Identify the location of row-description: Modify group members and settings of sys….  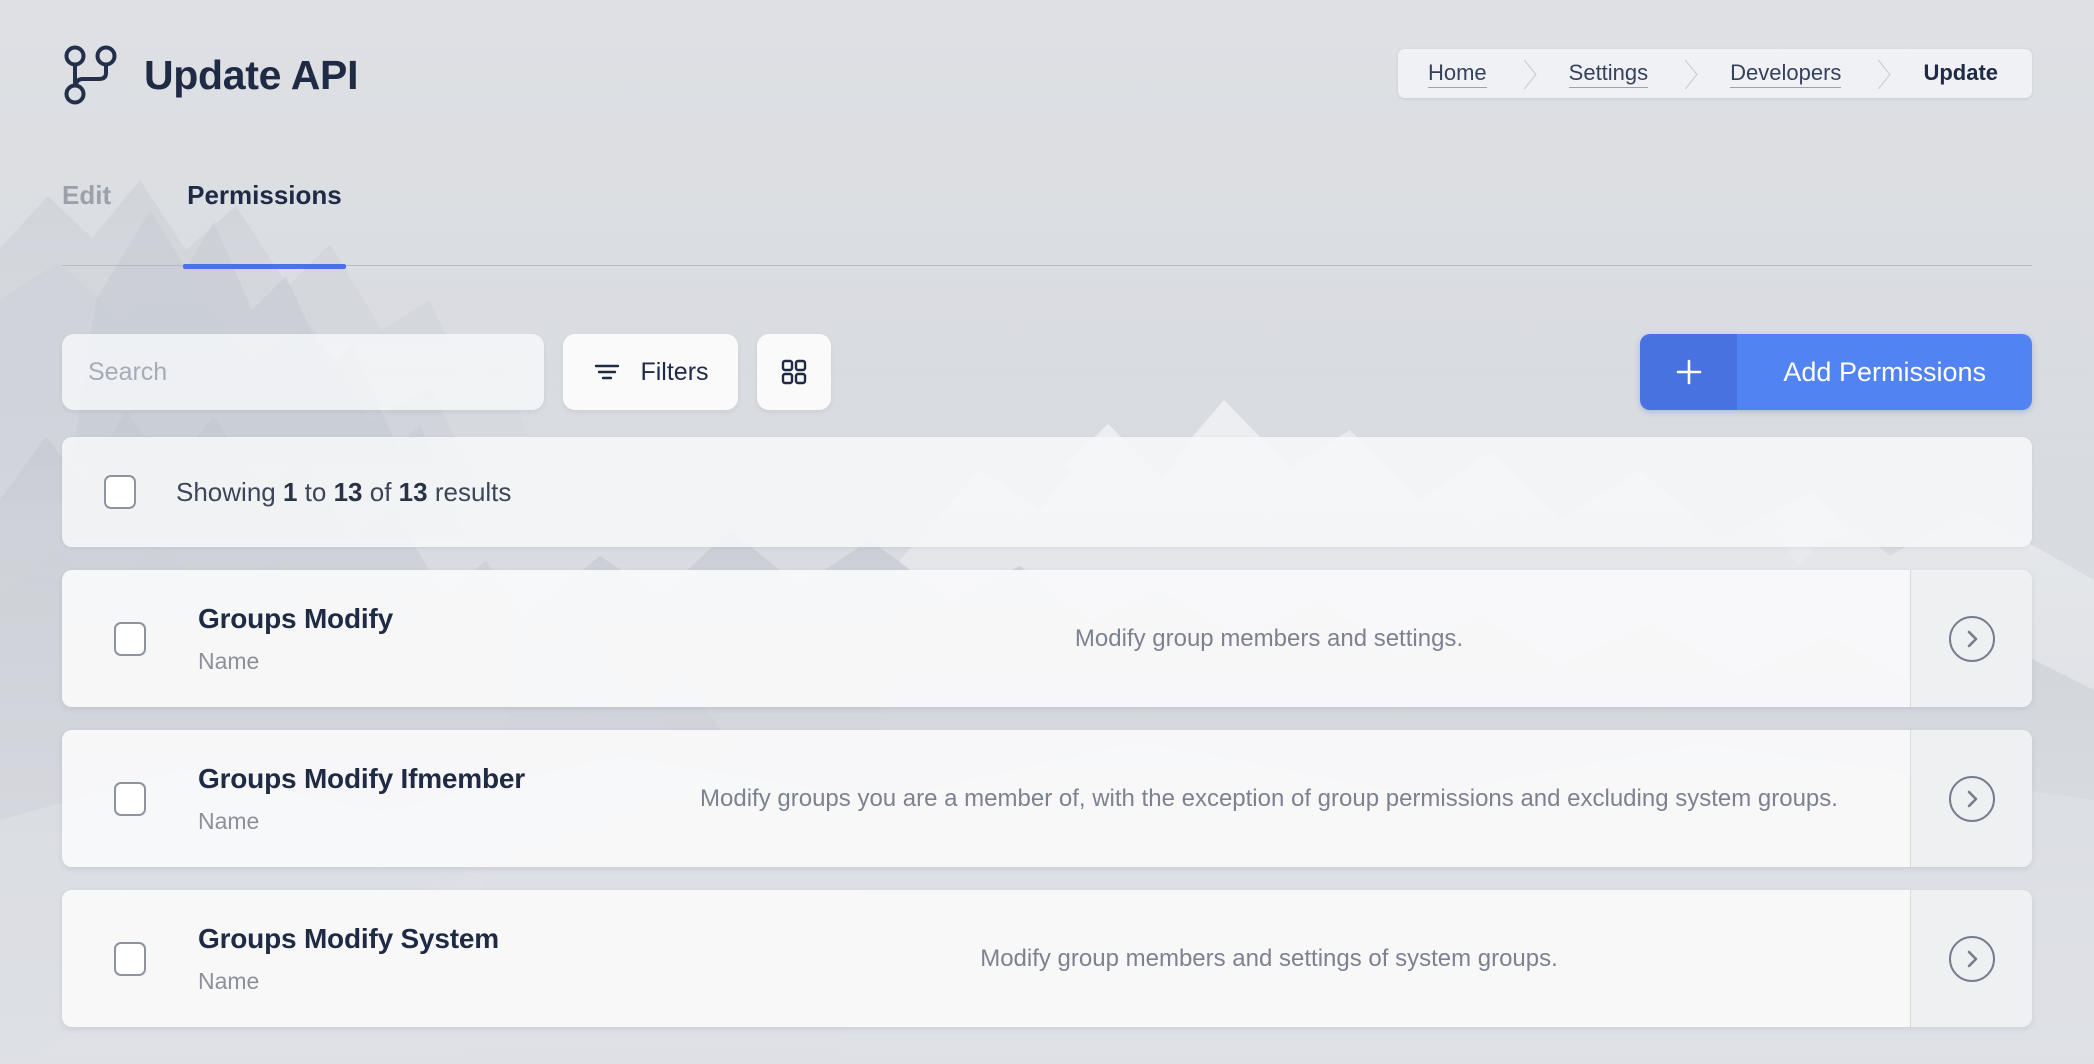
(1269, 958).